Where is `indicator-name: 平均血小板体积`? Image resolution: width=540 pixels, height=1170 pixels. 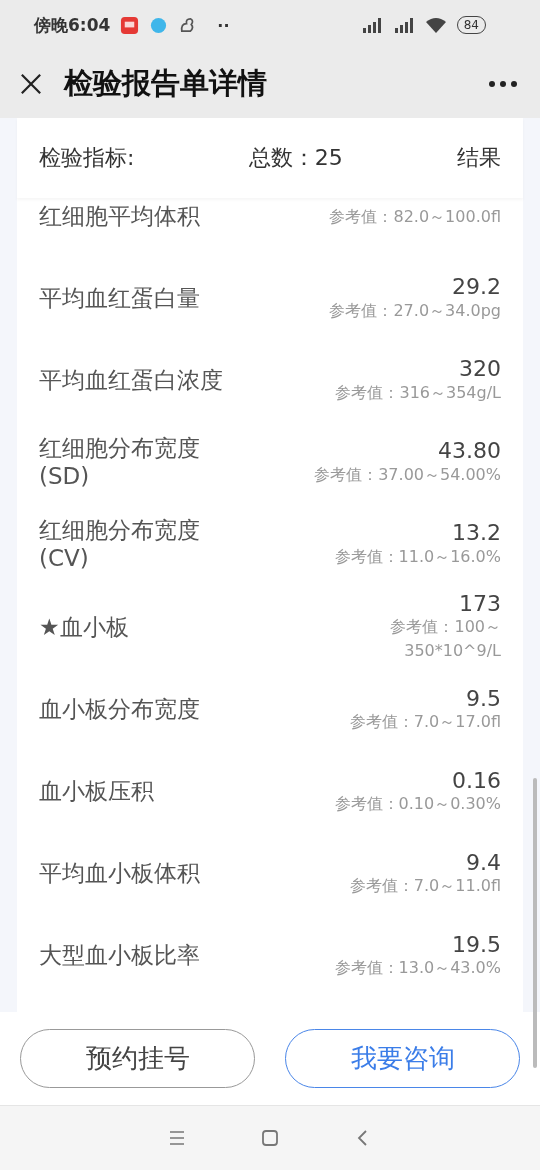
indicator-name: 平均血小板体积 is located at coordinates (120, 874).